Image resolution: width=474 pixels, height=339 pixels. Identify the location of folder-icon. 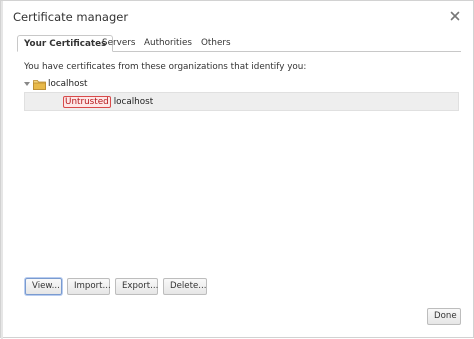
(39, 84).